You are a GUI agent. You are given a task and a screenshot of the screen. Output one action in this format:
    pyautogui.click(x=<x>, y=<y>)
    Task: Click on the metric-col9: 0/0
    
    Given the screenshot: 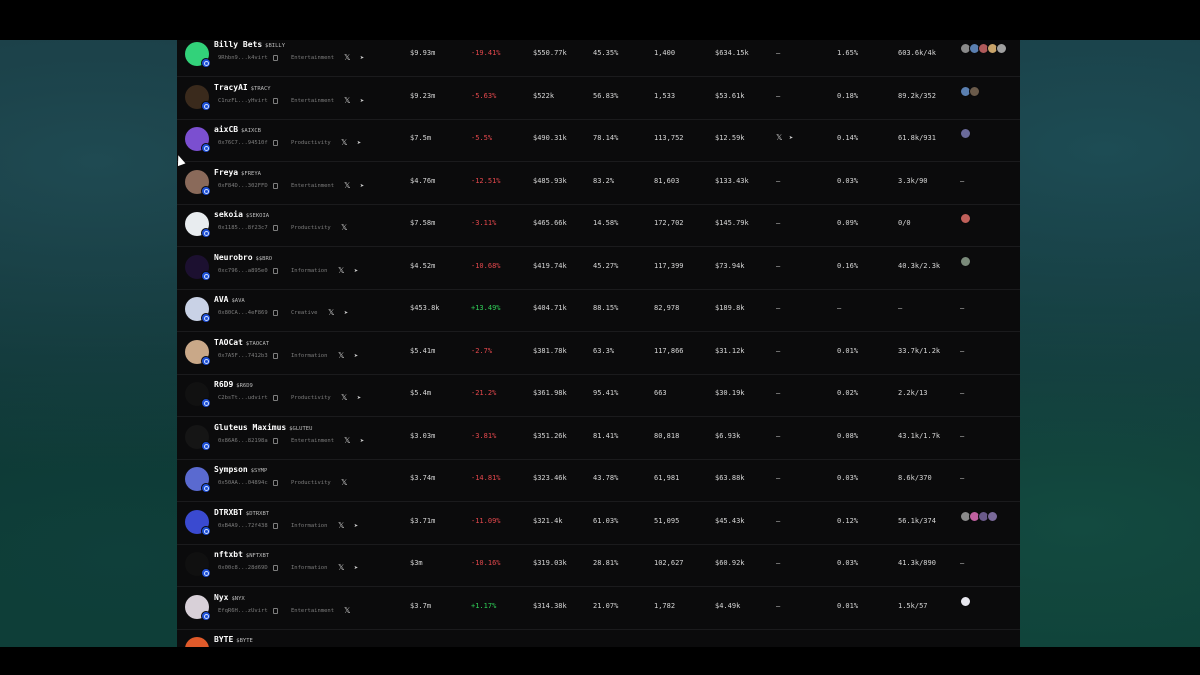 What is the action you would take?
    pyautogui.click(x=904, y=223)
    